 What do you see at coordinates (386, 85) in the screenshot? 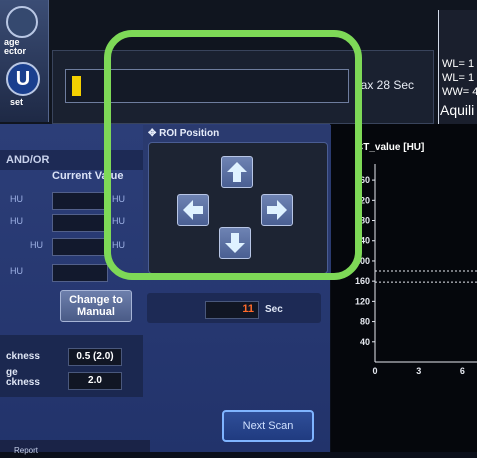
I see `max-time-label: lax 28 Sec` at bounding box center [386, 85].